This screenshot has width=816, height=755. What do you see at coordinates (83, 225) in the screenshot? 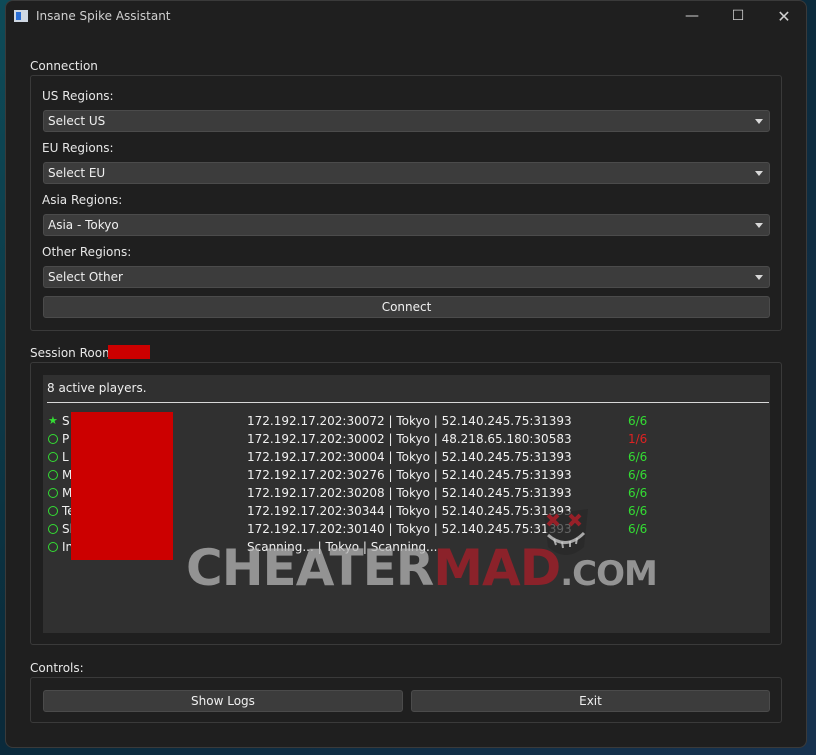
I see `asia-regions-value: Asia - Tokyo` at bounding box center [83, 225].